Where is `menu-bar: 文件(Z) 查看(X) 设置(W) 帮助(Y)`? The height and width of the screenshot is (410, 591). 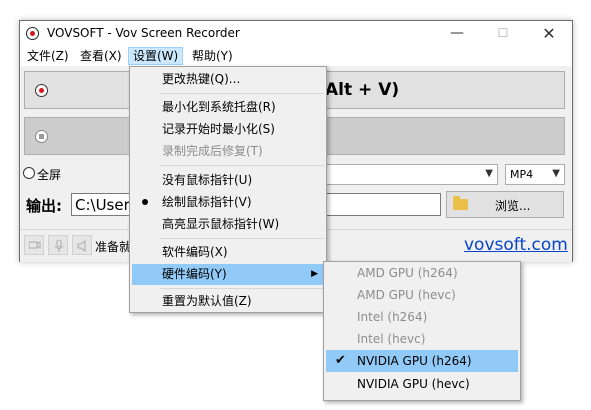
menu-bar: 文件(Z) 查看(X) 设置(W) 帮助(Y) is located at coordinates (296, 56).